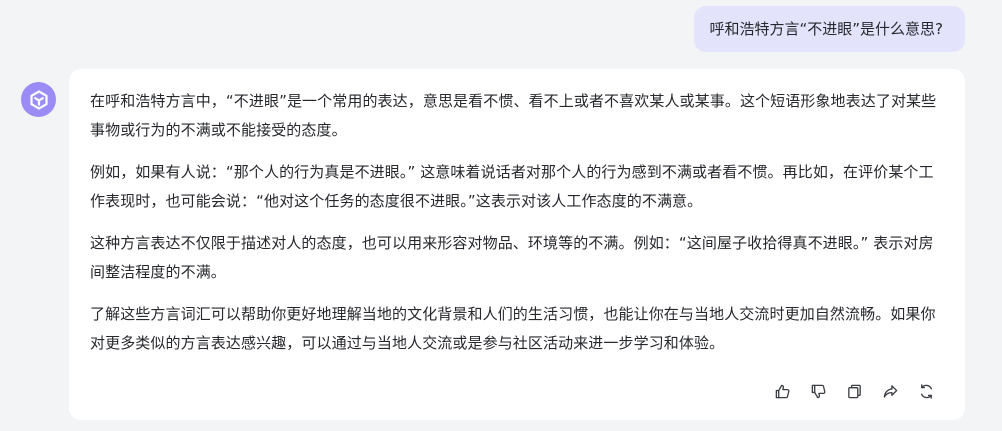 Image resolution: width=1002 pixels, height=431 pixels. I want to click on user-message-text: 呼和浩特方言“不进眼”是什么意思?, so click(826, 29).